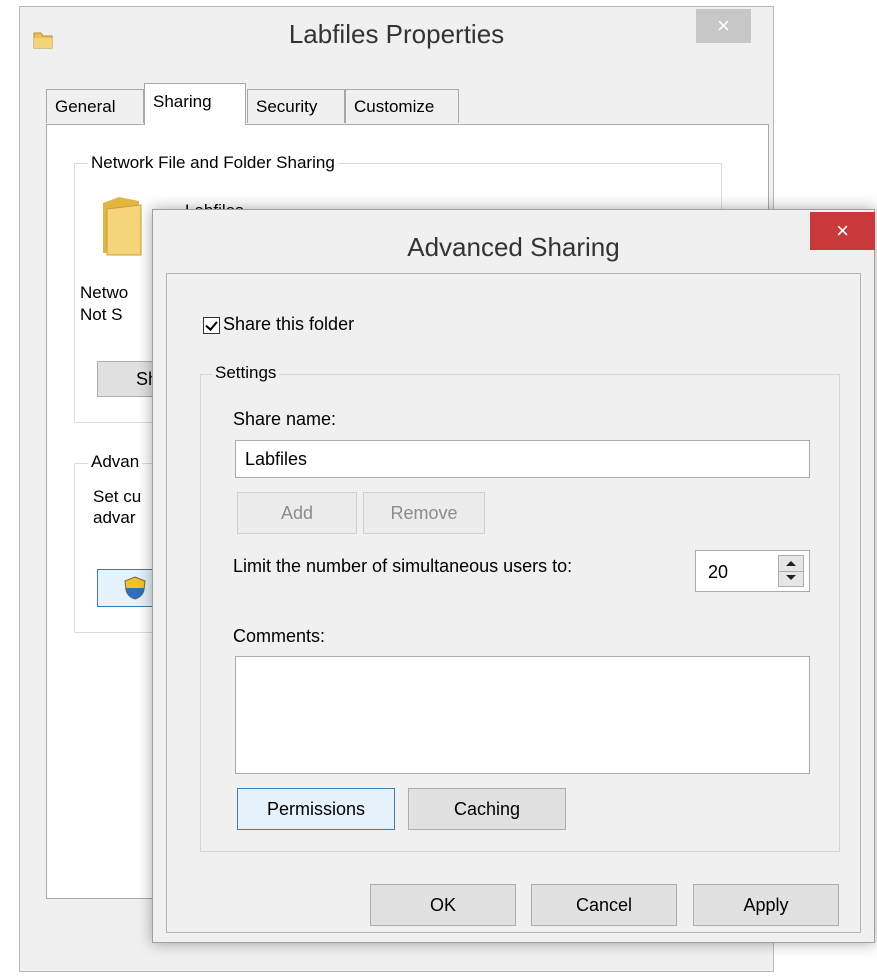  I want to click on tab-sharing: Sharing, so click(195, 104).